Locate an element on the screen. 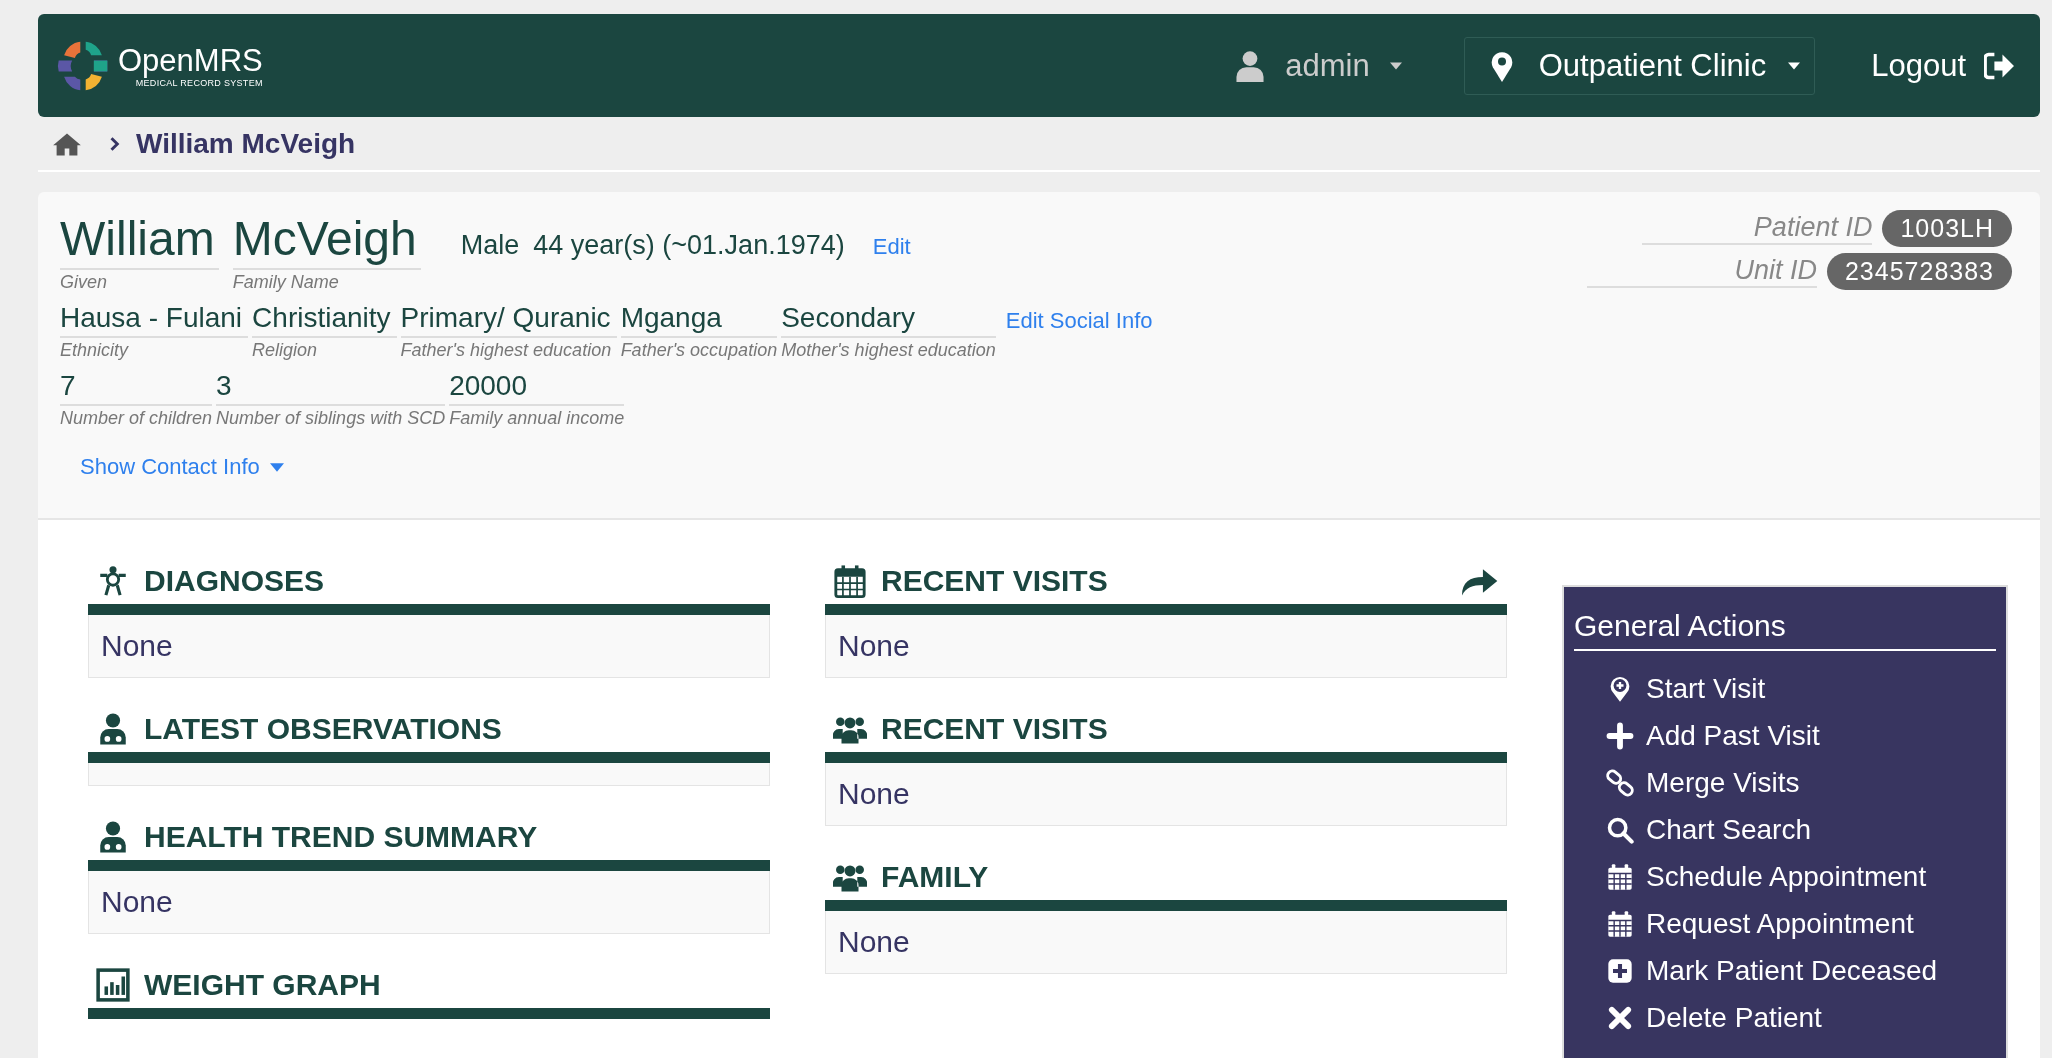 This screenshot has height=1058, width=2052. plus-icon is located at coordinates (1620, 735).